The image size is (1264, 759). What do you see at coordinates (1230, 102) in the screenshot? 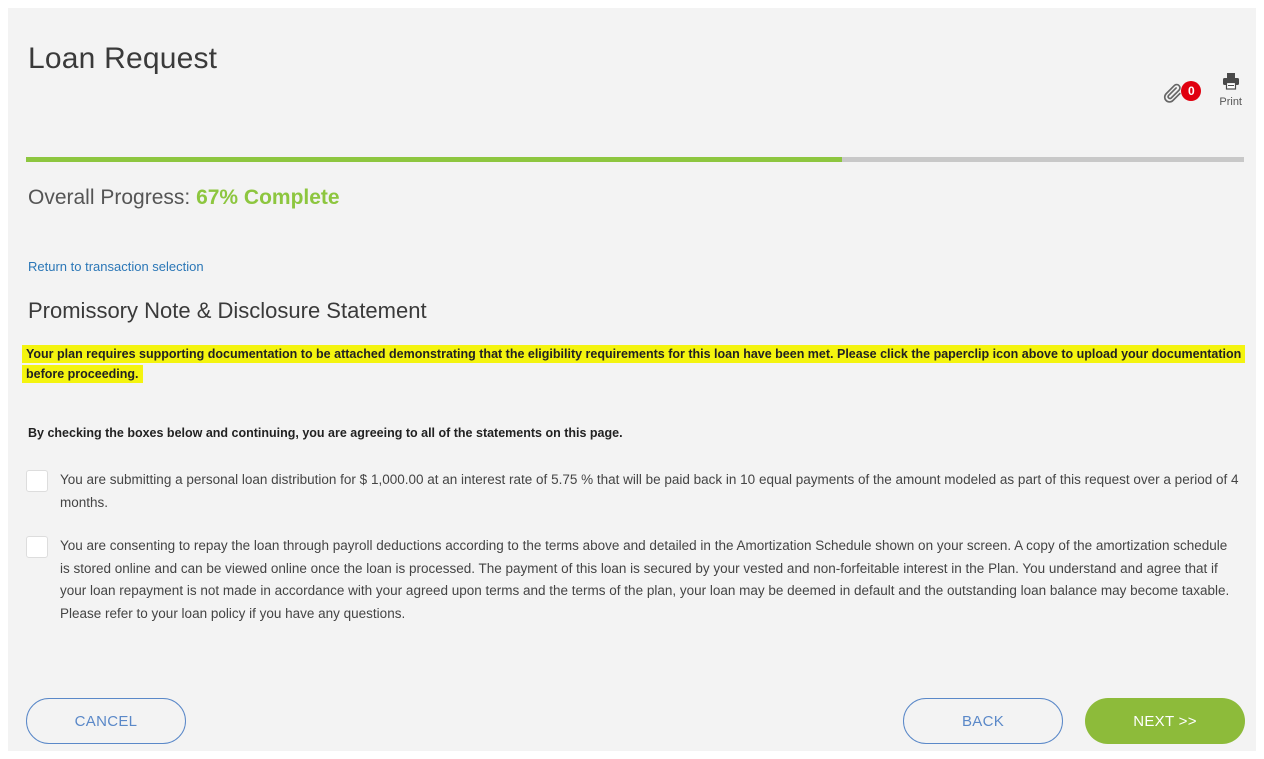
I see `print-label: Print` at bounding box center [1230, 102].